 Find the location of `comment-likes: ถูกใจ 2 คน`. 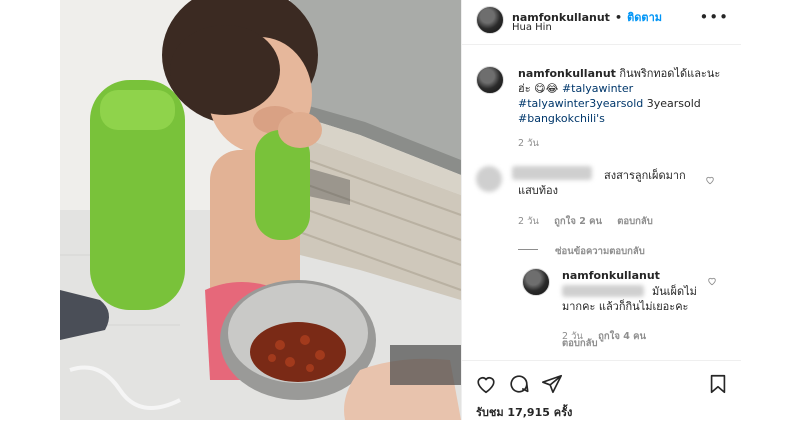

comment-likes: ถูกใจ 2 คน is located at coordinates (578, 221).